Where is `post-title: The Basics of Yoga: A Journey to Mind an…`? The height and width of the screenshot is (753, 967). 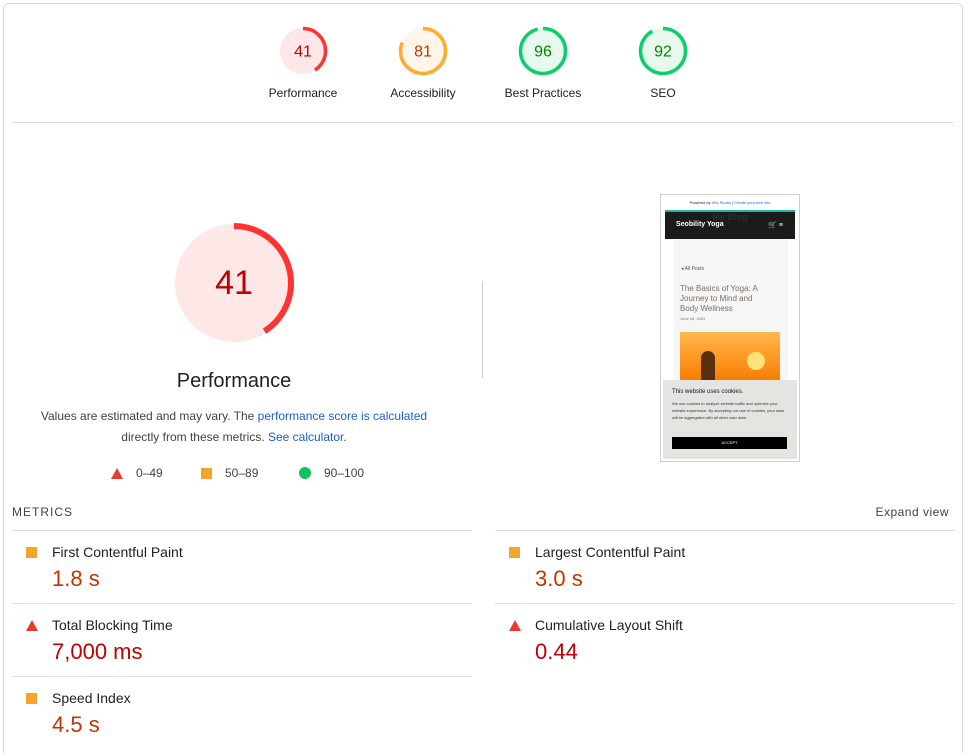
post-title: The Basics of Yoga: A Journey to Mind an… is located at coordinates (719, 298).